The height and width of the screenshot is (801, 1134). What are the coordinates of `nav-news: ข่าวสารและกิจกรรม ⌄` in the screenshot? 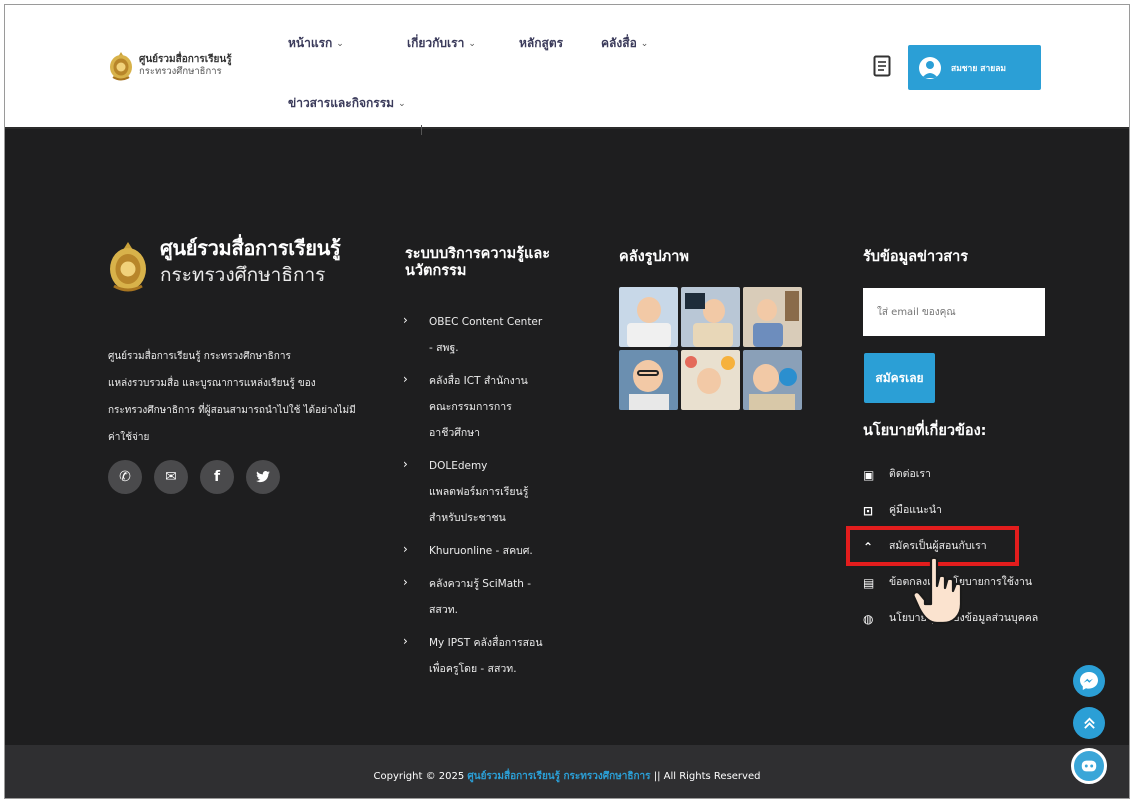 It's located at (347, 103).